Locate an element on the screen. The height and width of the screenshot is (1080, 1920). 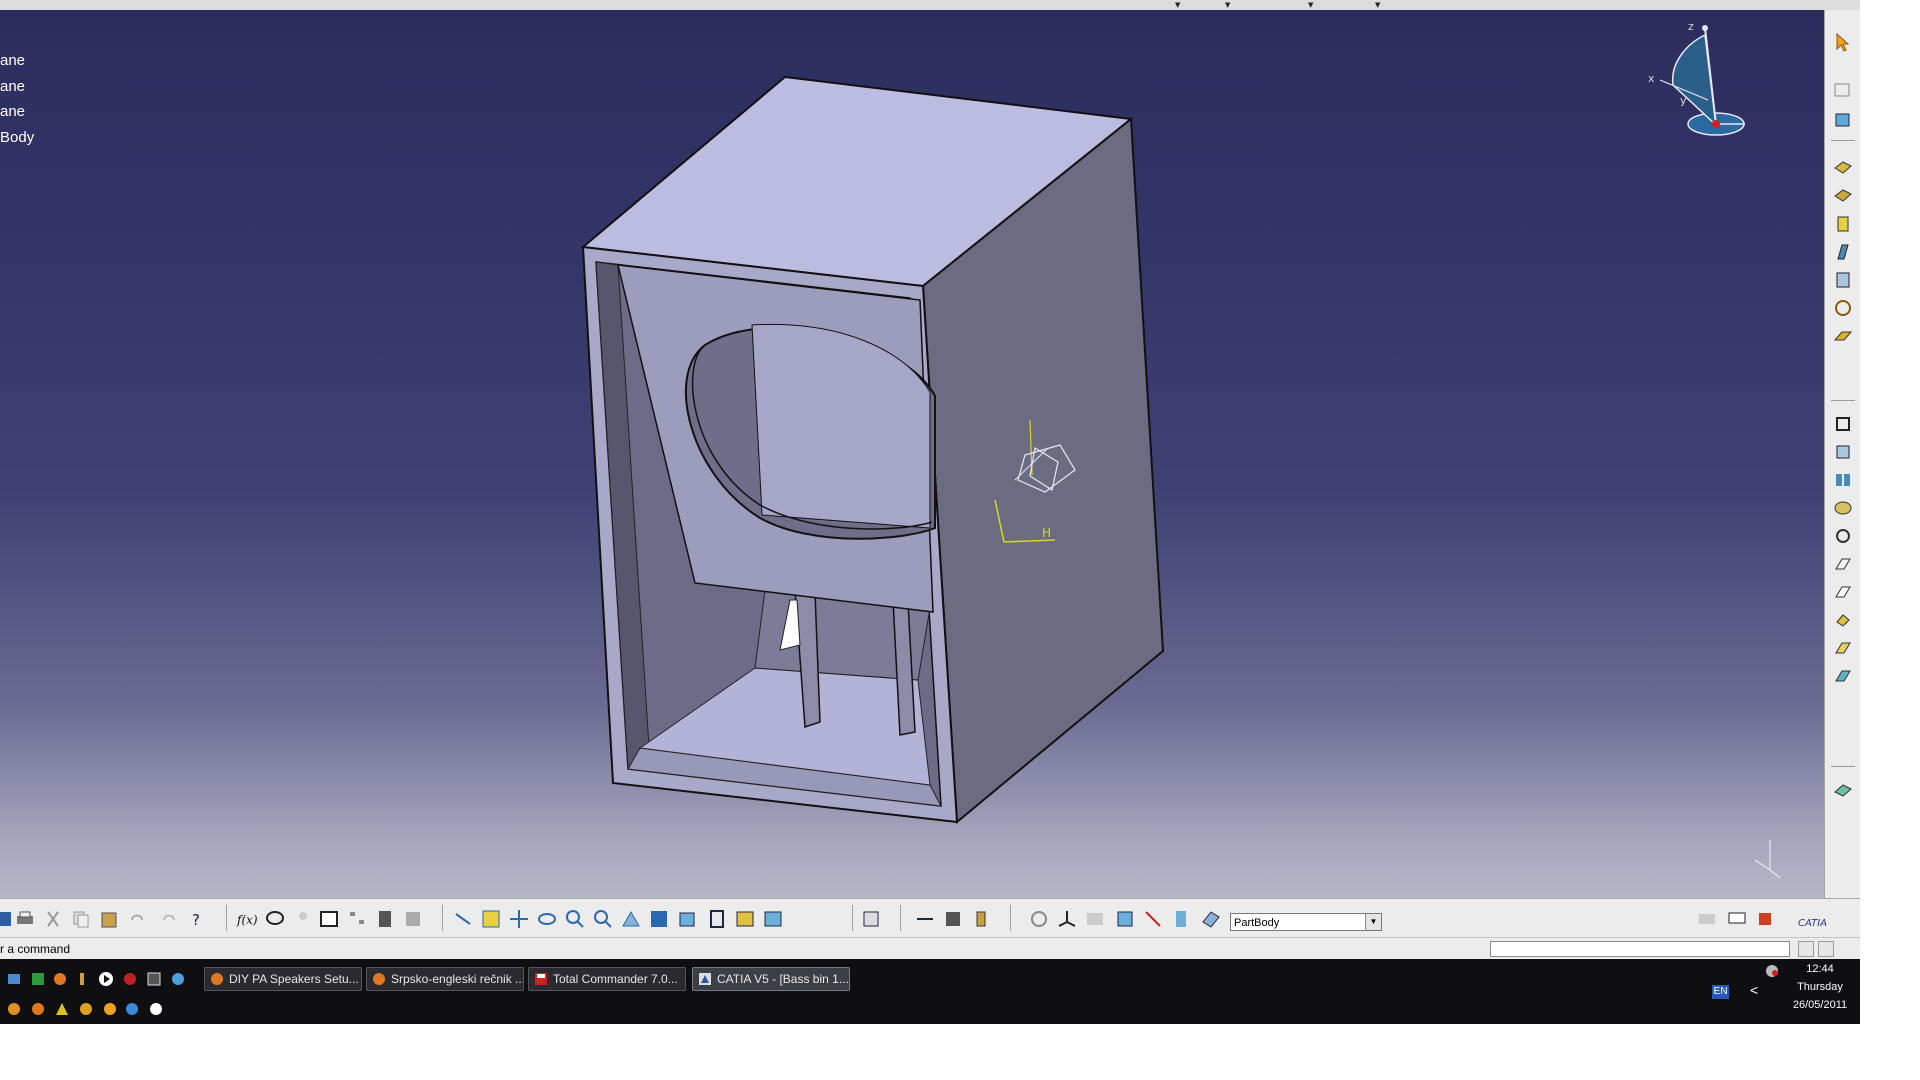
multi-section-icon is located at coordinates (1843, 280).